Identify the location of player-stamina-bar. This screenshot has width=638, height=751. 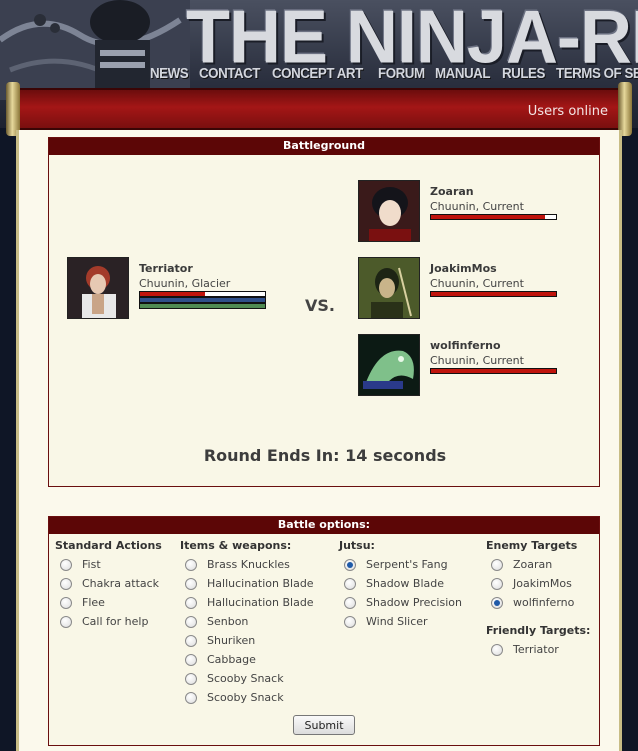
(202, 306).